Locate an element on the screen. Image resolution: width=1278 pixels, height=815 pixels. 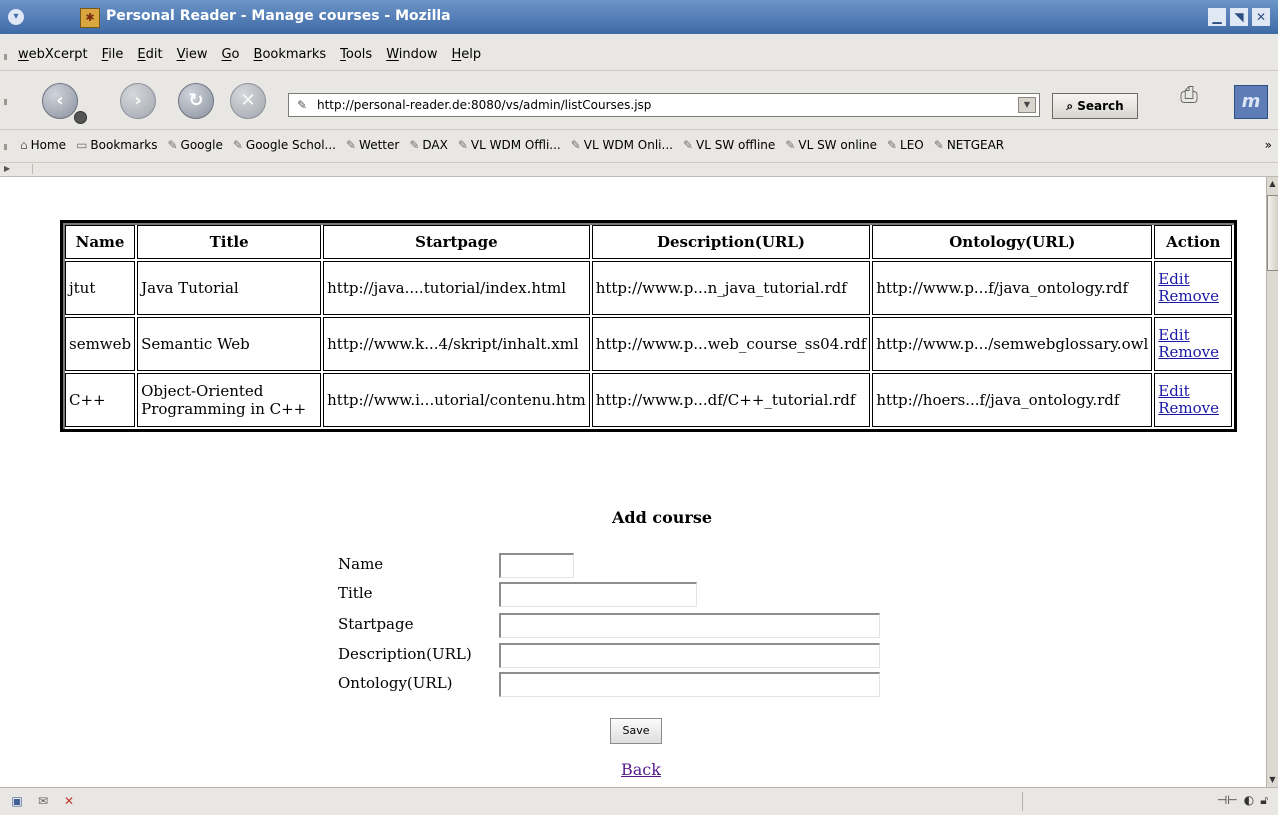
maximize-icon: ◥ is located at coordinates (1239, 17).